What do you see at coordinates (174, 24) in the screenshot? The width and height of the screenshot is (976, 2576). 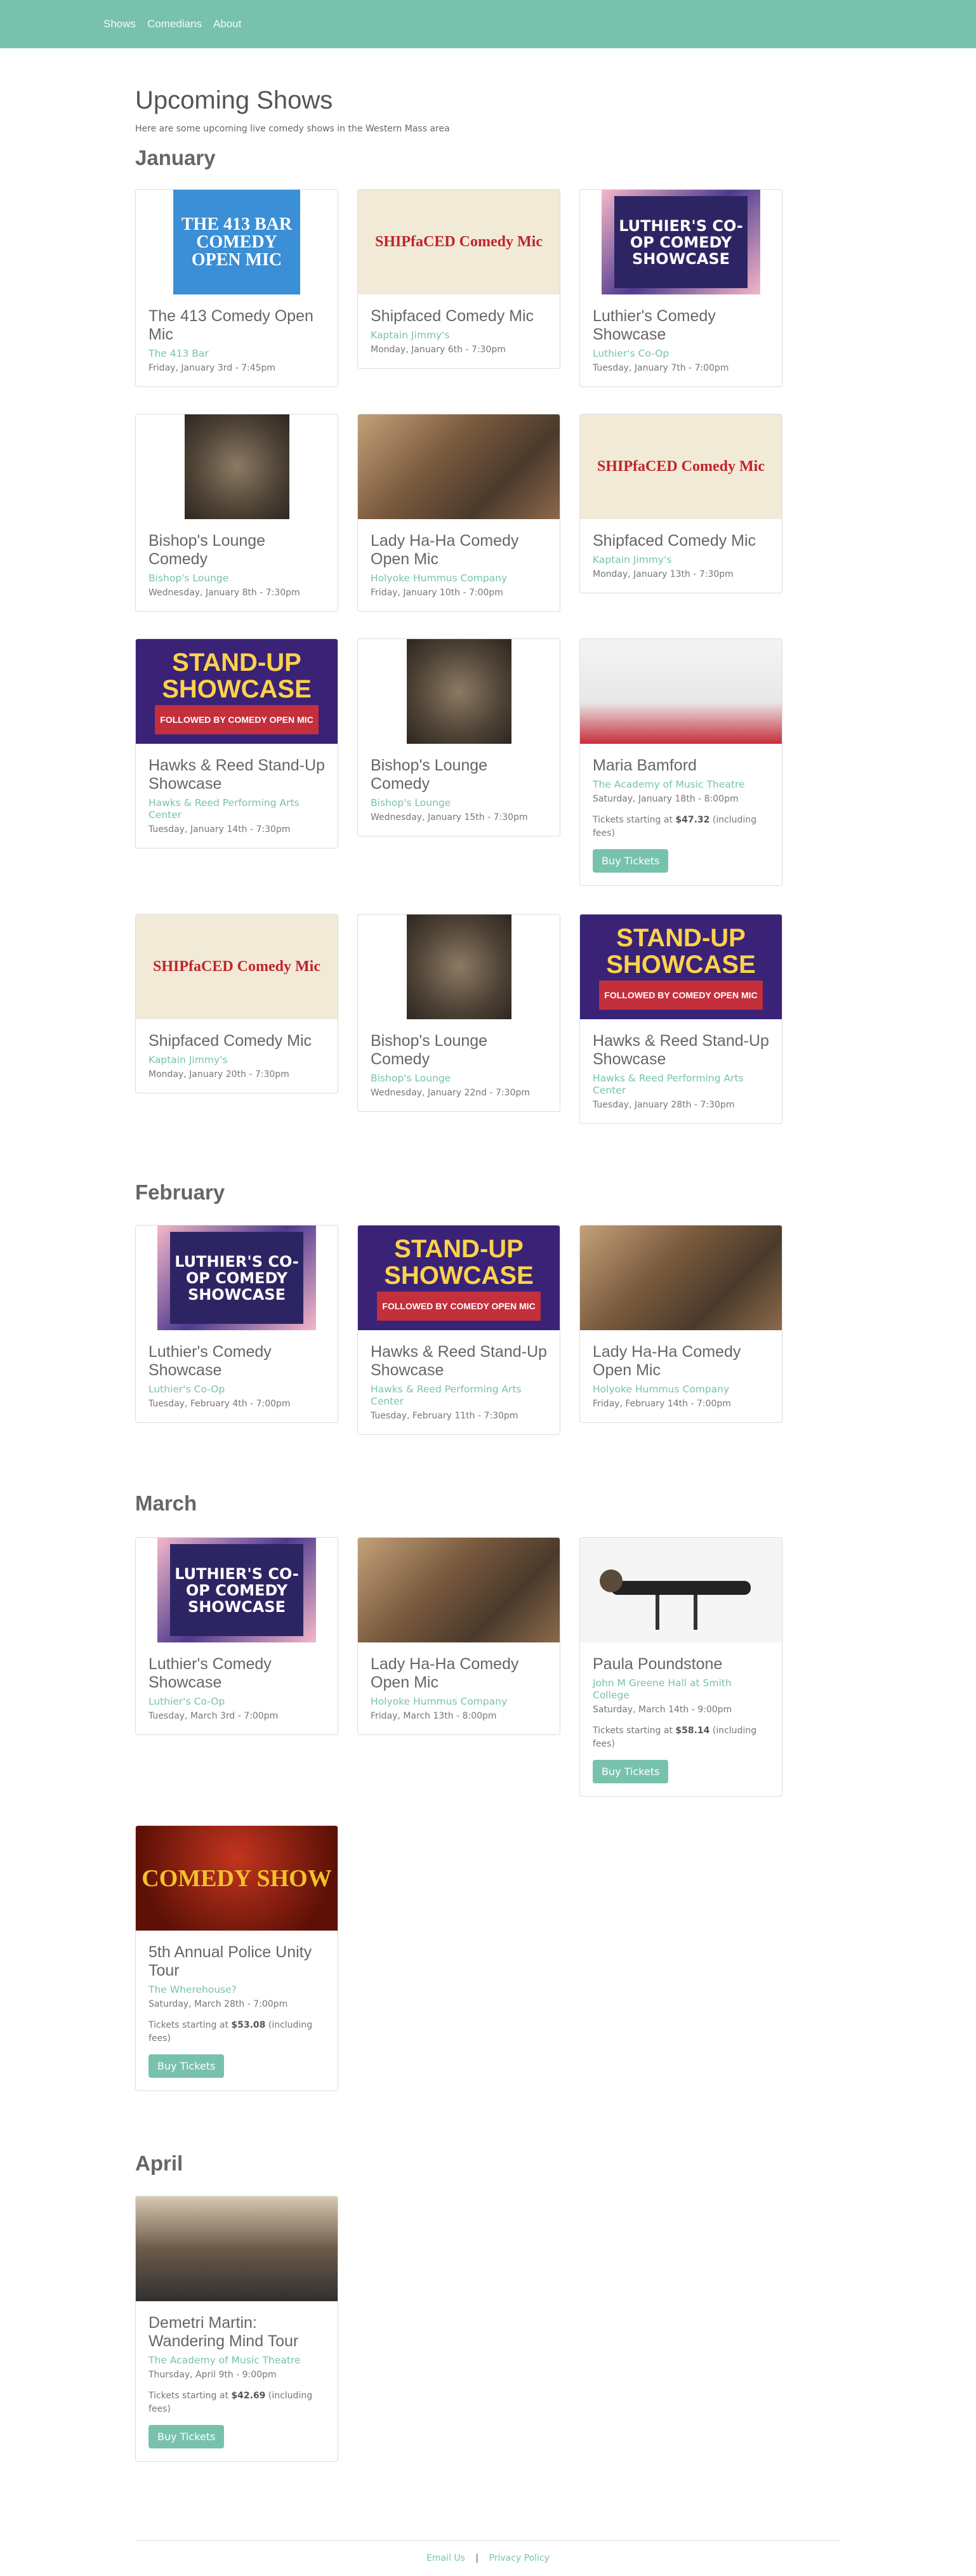 I see `nav-comedians-link: Comedians` at bounding box center [174, 24].